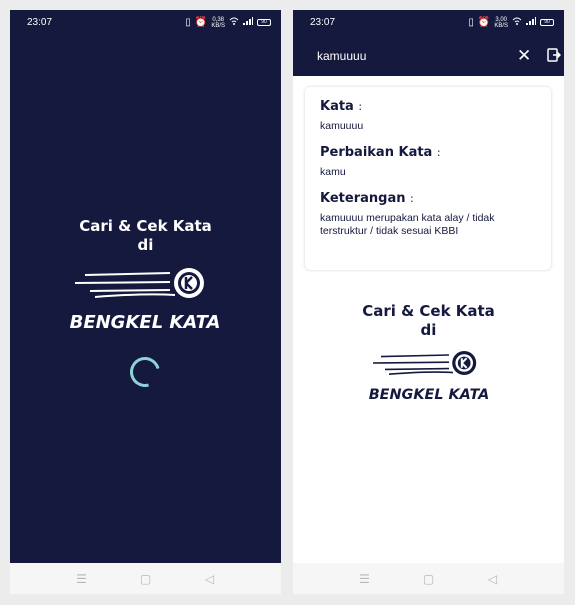 The image size is (575, 605). Describe the element at coordinates (145, 372) in the screenshot. I see `loading-spinner` at that location.